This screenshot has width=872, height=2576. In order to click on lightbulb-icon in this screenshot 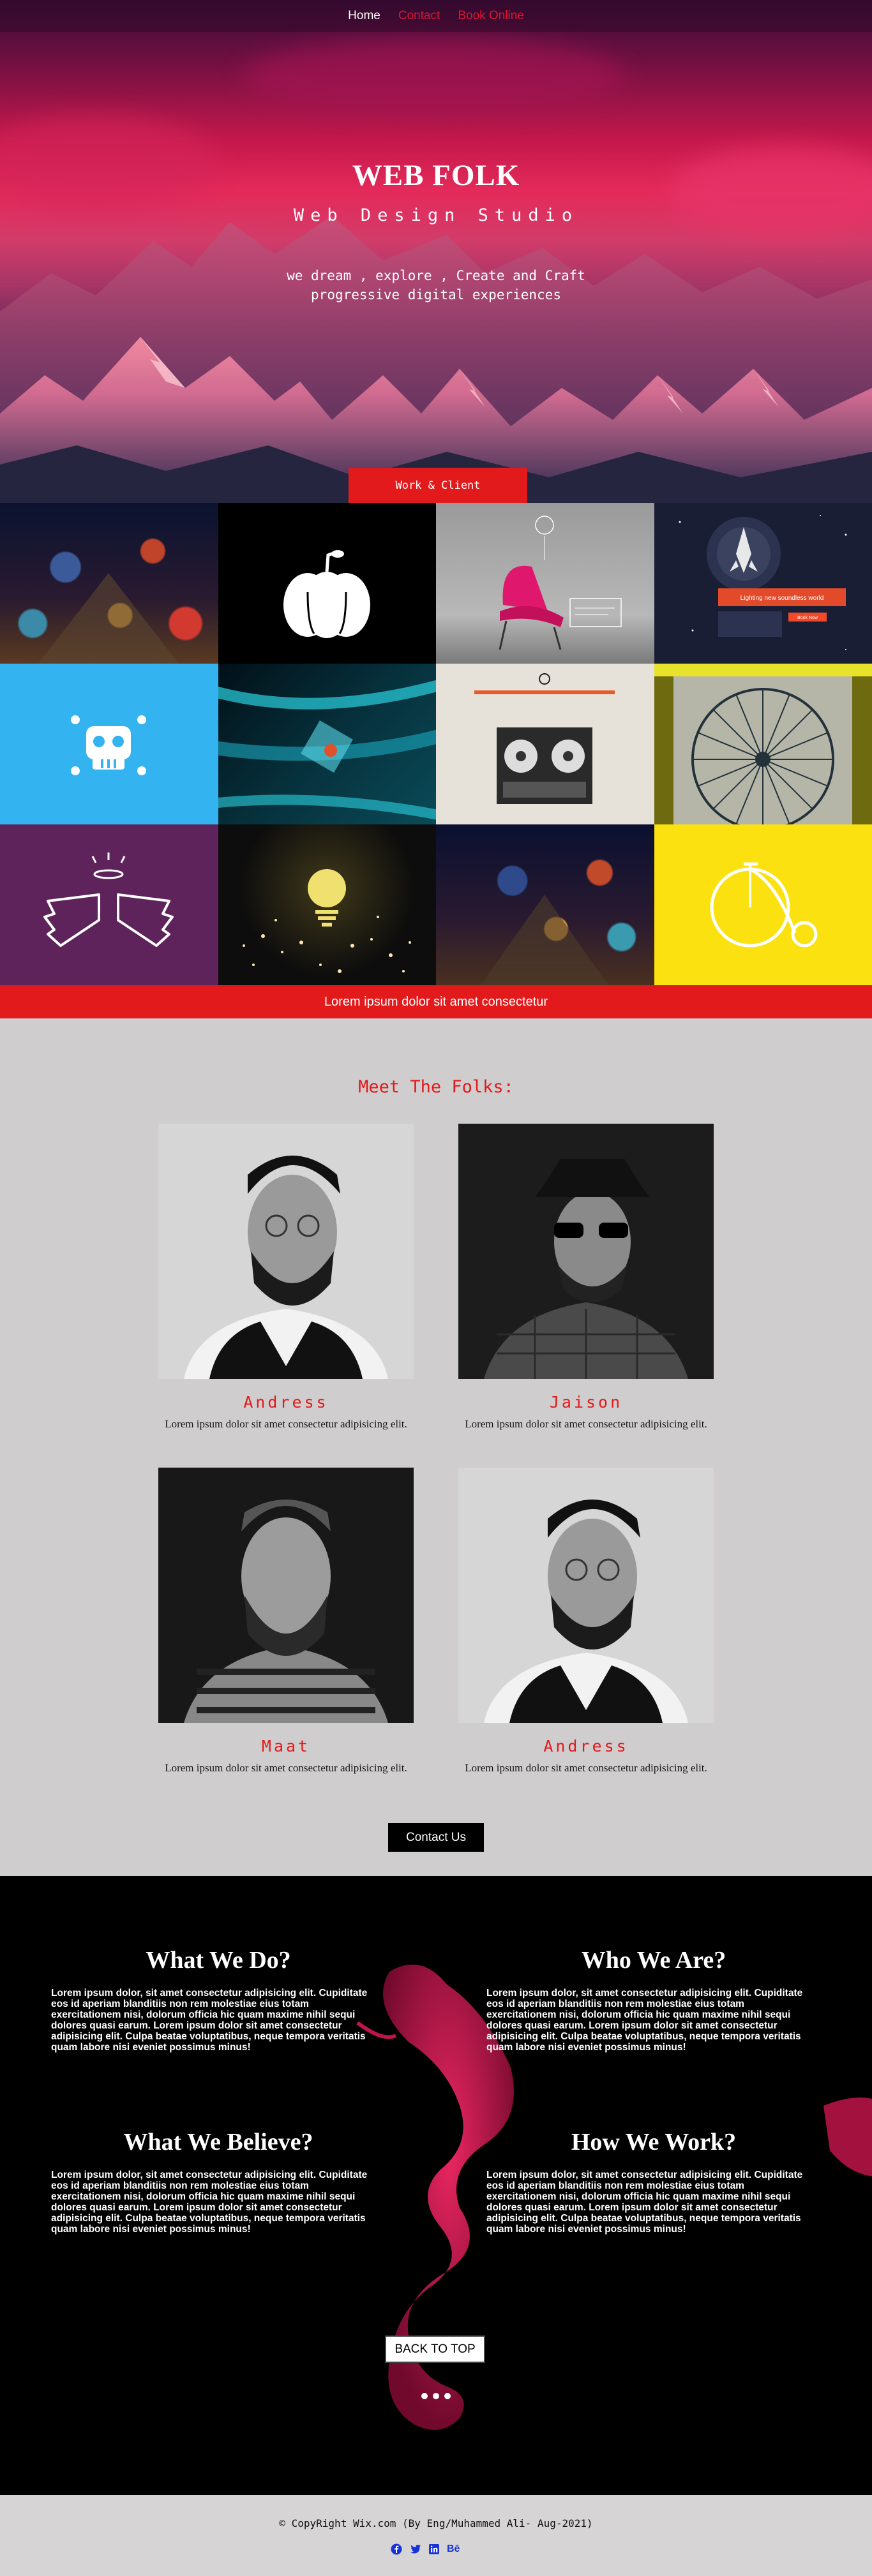, I will do `click(327, 904)`.